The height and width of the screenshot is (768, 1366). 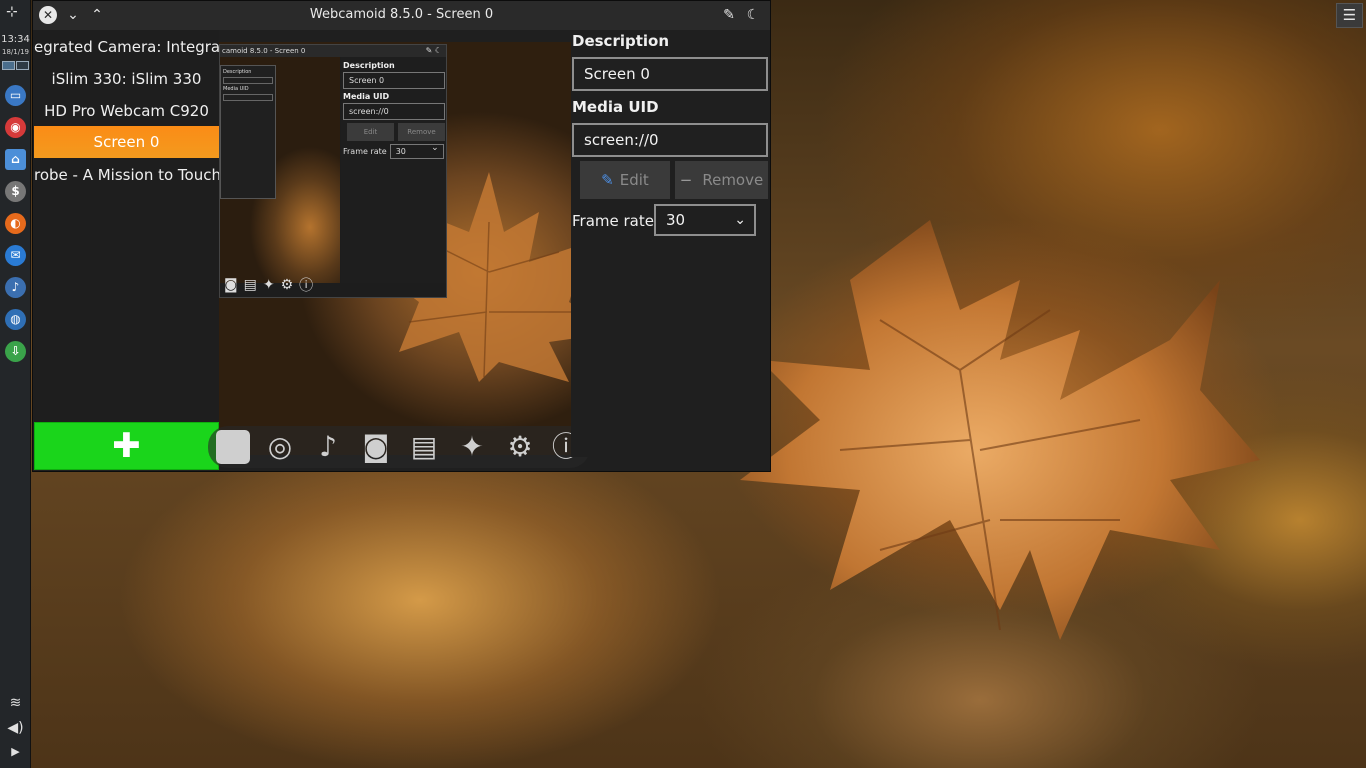 What do you see at coordinates (670, 74) in the screenshot?
I see `description-field: Screen 0` at bounding box center [670, 74].